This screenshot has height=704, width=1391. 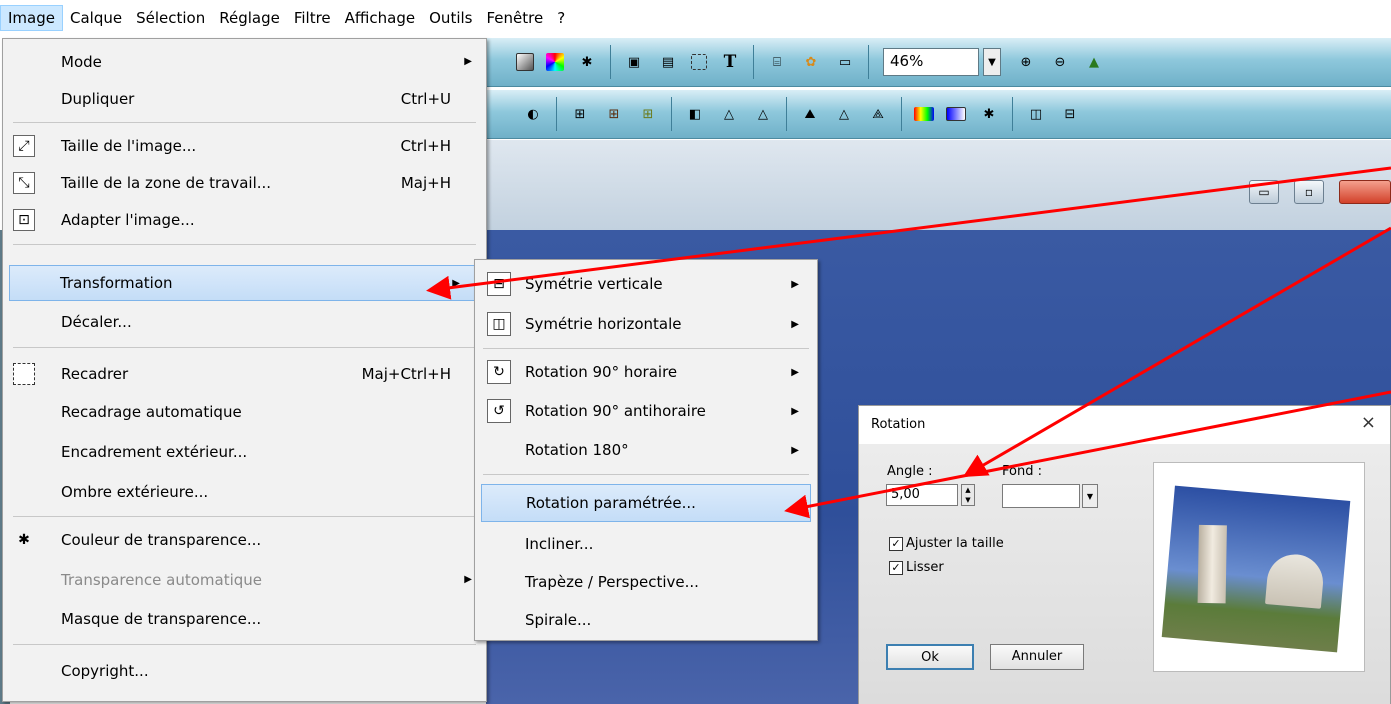 What do you see at coordinates (244, 61) in the screenshot?
I see `menu-item-mode: Mode ▶` at bounding box center [244, 61].